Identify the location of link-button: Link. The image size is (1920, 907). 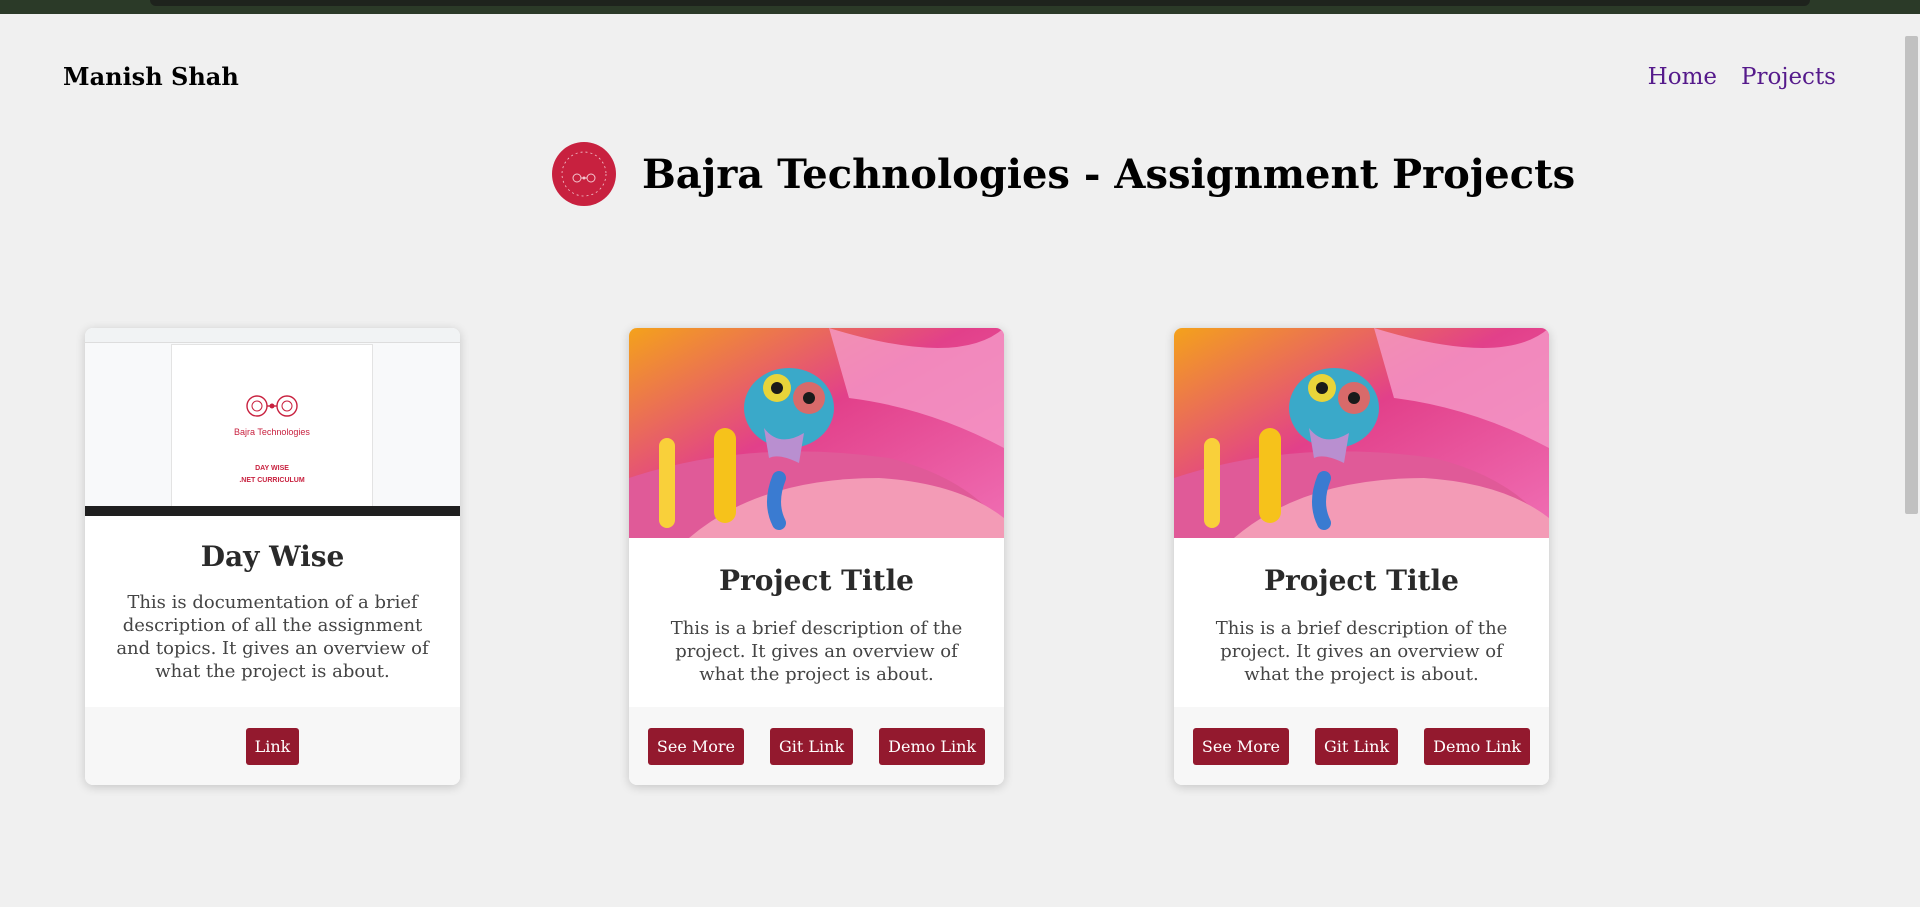
(272, 746).